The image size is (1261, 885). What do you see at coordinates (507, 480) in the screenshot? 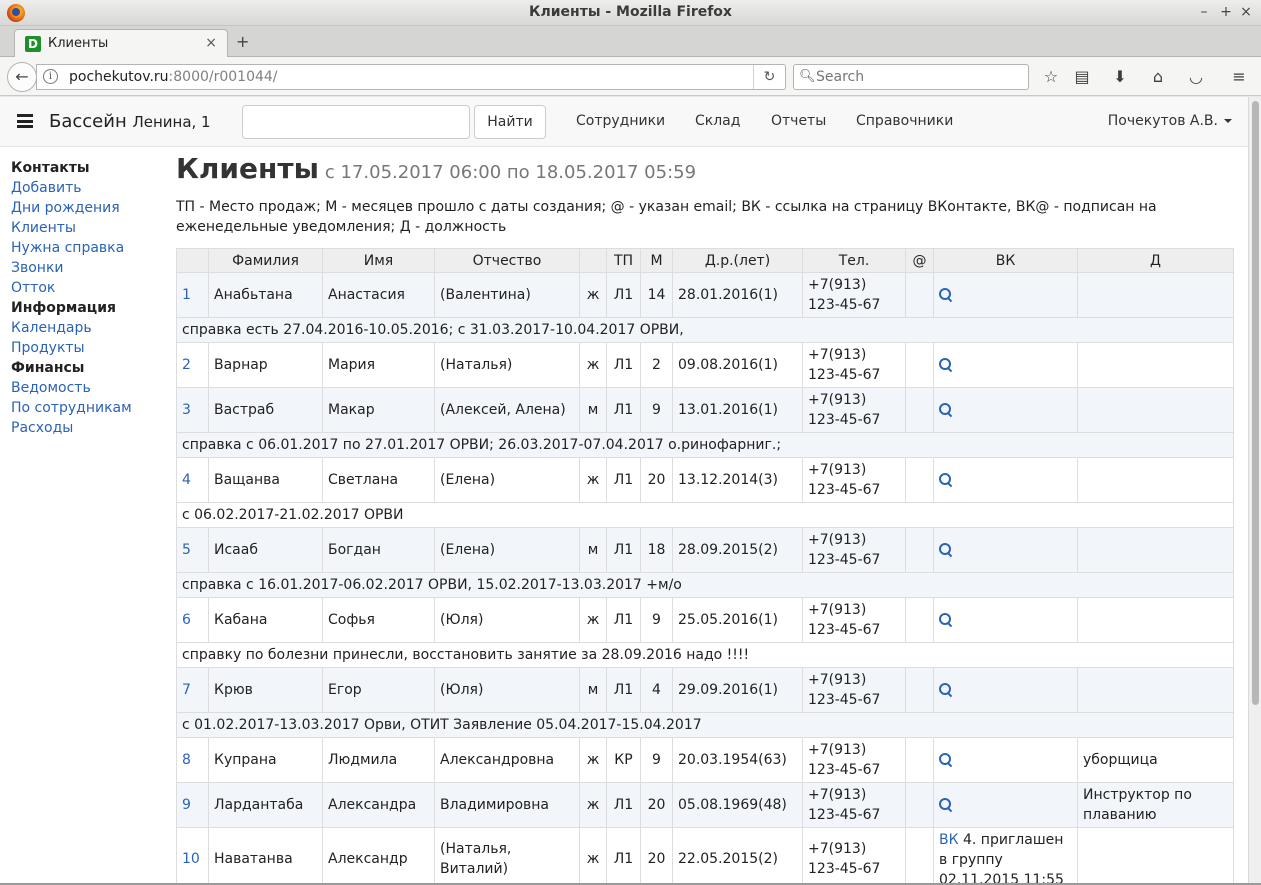
I see `middle-name-cell: (Елена)` at bounding box center [507, 480].